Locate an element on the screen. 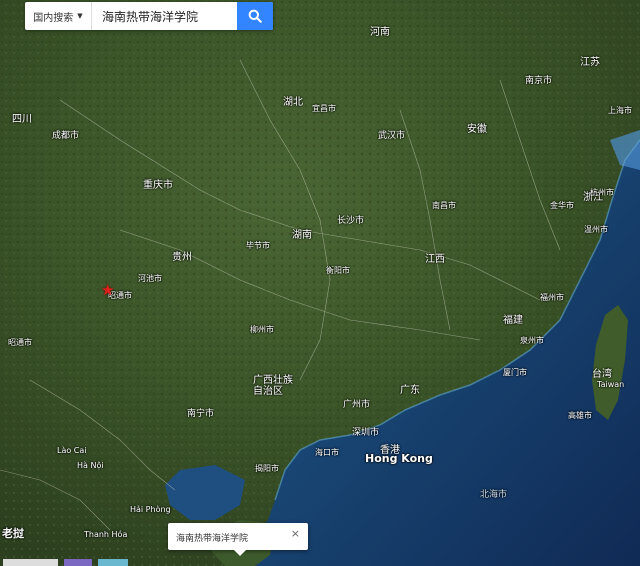 Image resolution: width=640 pixels, height=566 pixels. map-label: 厦门市 is located at coordinates (515, 372).